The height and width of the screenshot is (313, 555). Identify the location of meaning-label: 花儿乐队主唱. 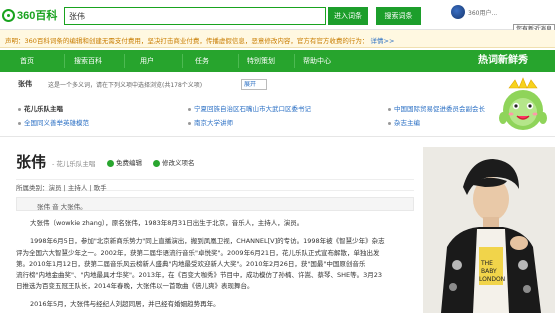
(43, 109).